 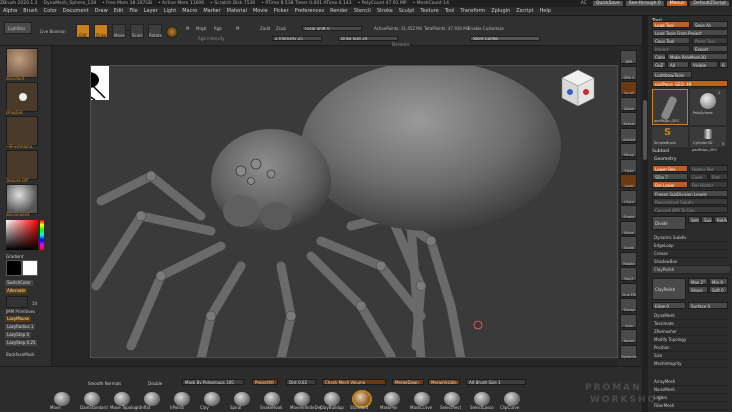 What do you see at coordinates (691, 348) in the screenshot?
I see `position-item: Position` at bounding box center [691, 348].